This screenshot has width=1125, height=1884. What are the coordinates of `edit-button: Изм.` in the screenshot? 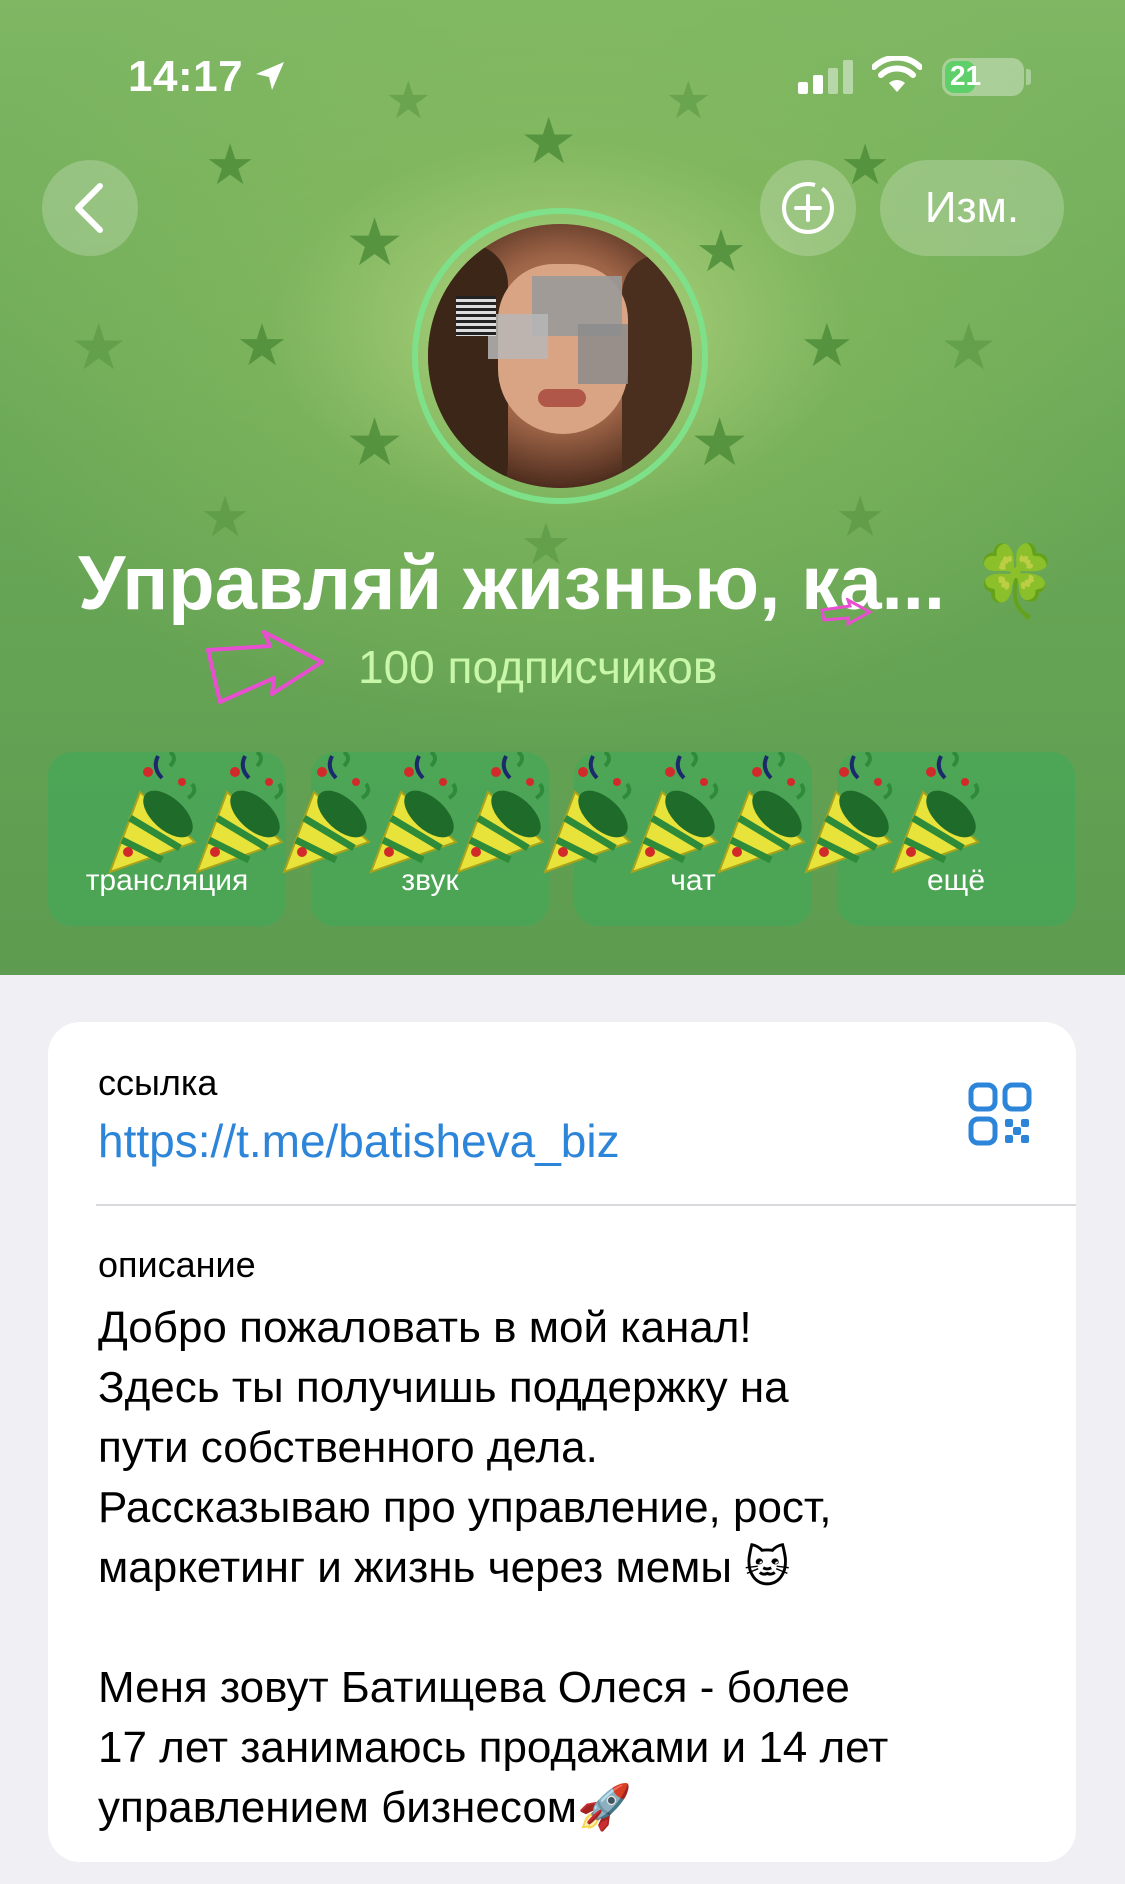 It's located at (972, 208).